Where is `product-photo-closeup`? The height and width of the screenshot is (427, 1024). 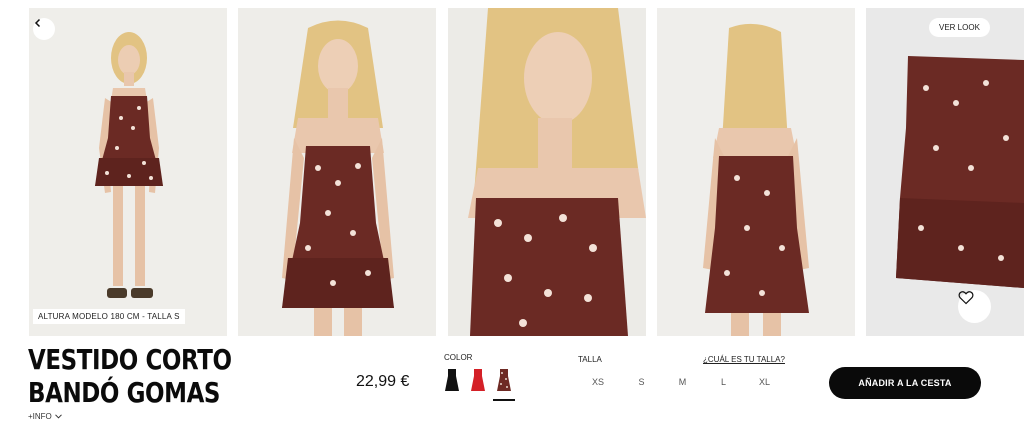 product-photo-closeup is located at coordinates (547, 172).